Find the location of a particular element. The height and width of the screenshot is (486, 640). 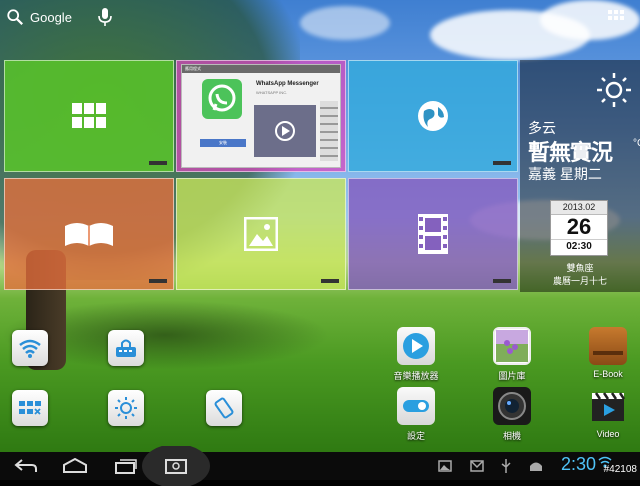

app-drawer-icon is located at coordinates (616, 17).